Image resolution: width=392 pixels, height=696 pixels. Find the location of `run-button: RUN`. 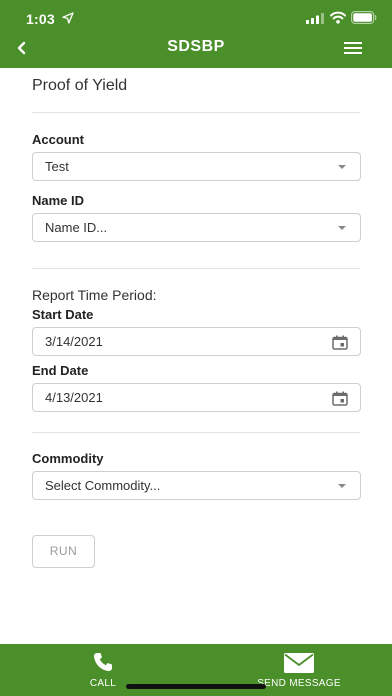

run-button: RUN is located at coordinates (63, 551).